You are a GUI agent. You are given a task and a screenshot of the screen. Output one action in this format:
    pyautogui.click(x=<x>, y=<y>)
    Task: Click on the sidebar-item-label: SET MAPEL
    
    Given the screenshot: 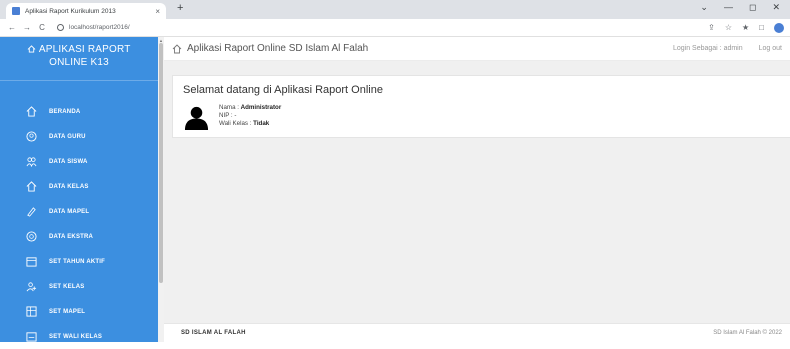 What is the action you would take?
    pyautogui.click(x=67, y=311)
    